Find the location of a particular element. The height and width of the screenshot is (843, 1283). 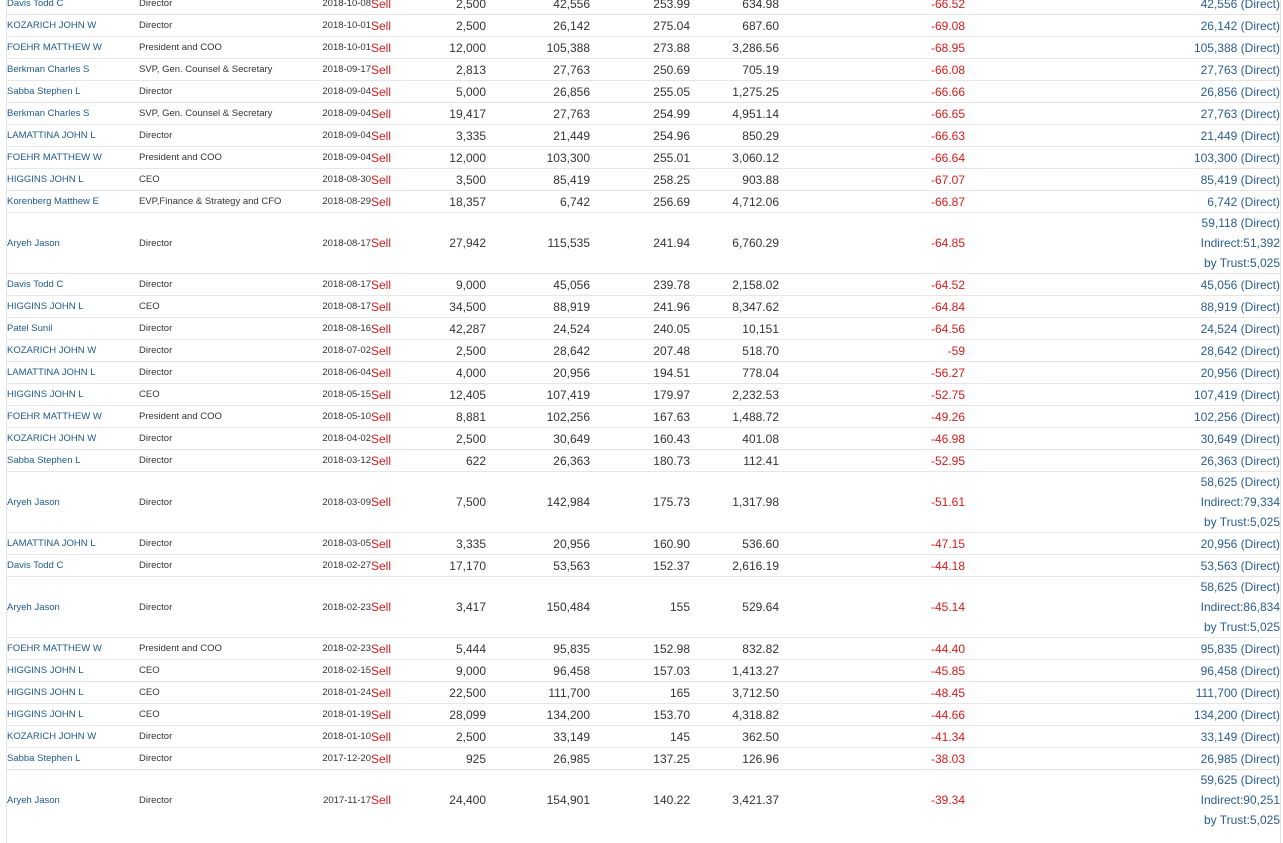

price-cell: 253.99 is located at coordinates (640, 7).